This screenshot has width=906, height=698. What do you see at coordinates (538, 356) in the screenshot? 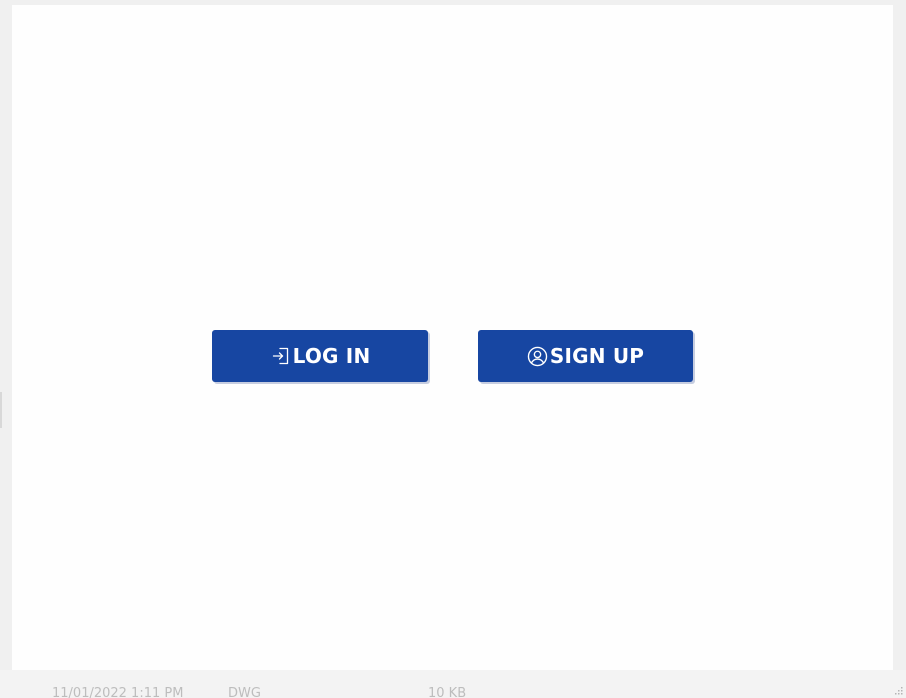
I see `user-circle-icon` at bounding box center [538, 356].